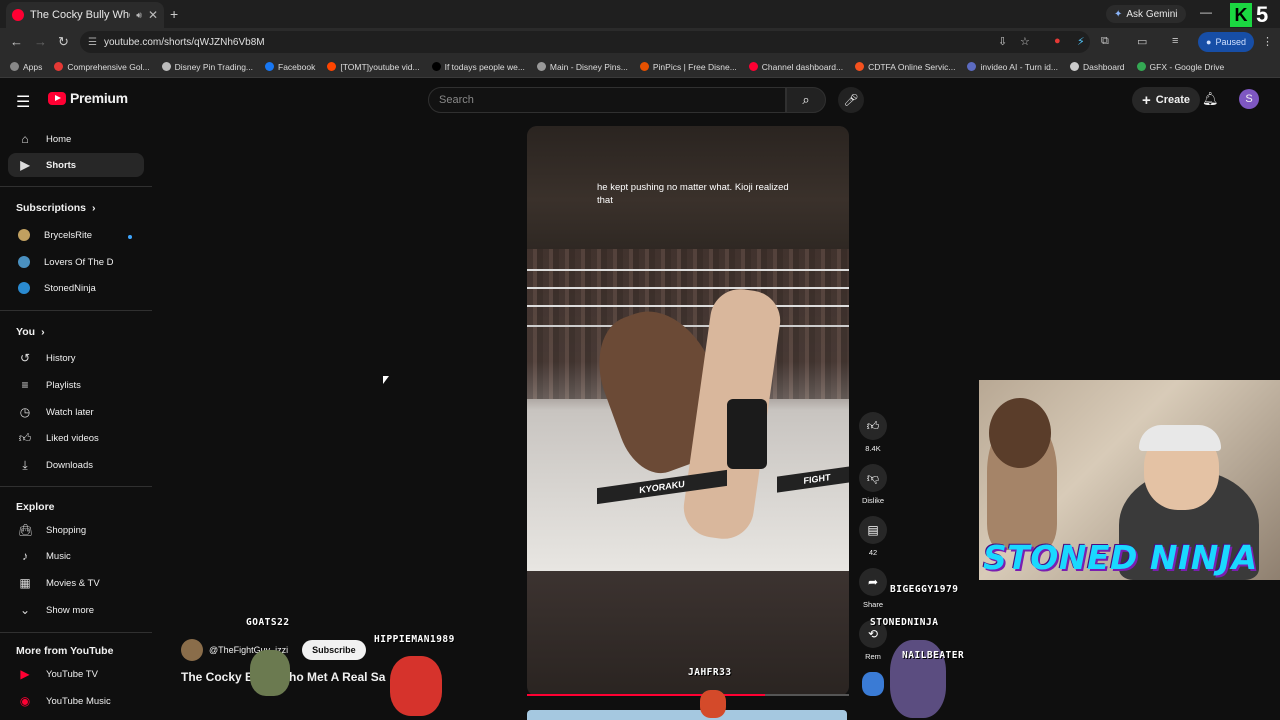  Describe the element at coordinates (40, 41) in the screenshot. I see `forward-icon: →` at that location.